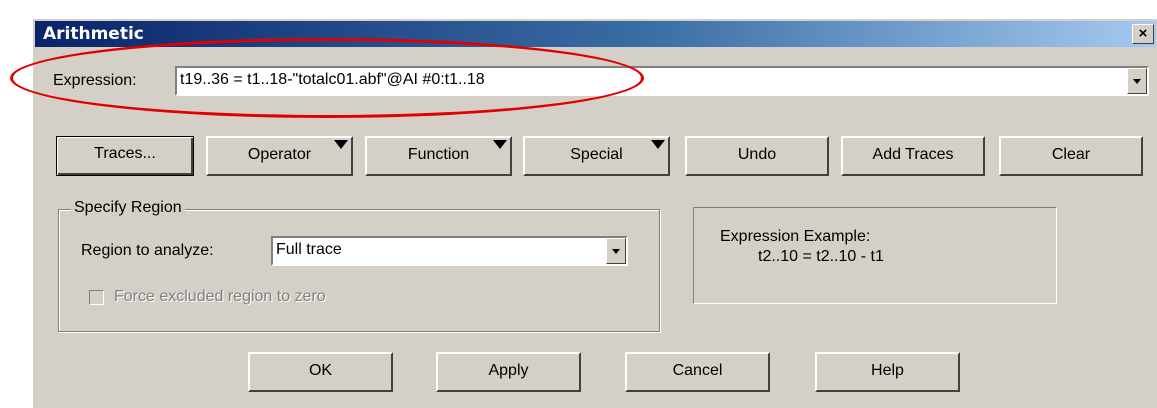  What do you see at coordinates (1137, 81) in the screenshot?
I see `expression-dropdown-button` at bounding box center [1137, 81].